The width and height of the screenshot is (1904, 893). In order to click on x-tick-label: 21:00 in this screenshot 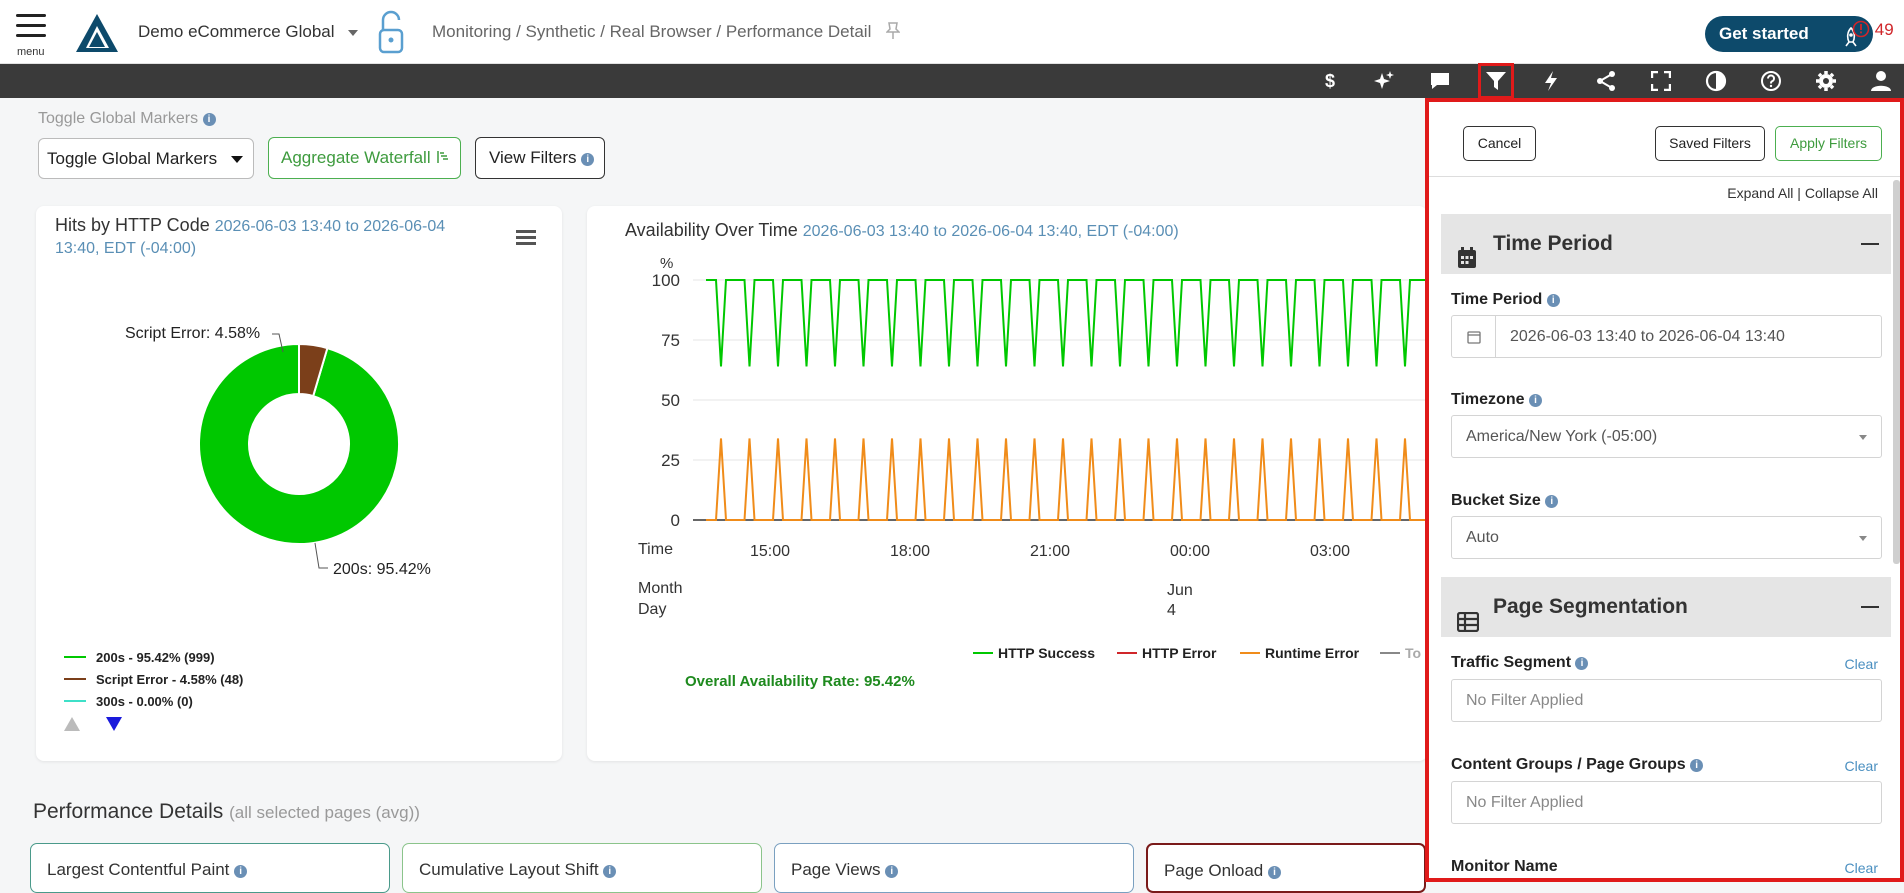, I will do `click(1050, 551)`.